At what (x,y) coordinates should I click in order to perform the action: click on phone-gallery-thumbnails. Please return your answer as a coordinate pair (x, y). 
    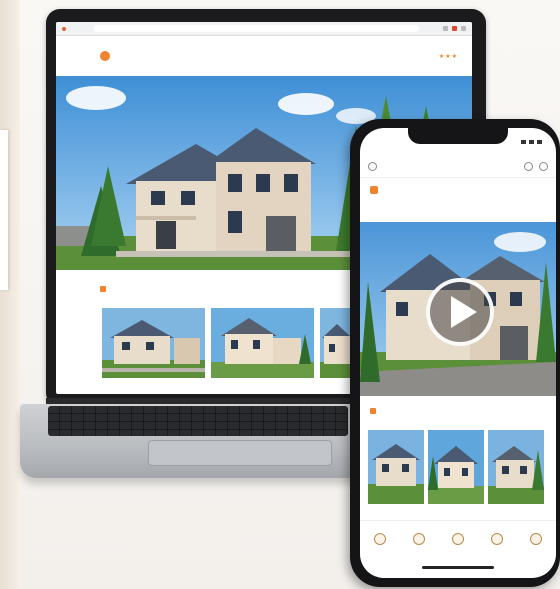
    Looking at the image, I should click on (456, 467).